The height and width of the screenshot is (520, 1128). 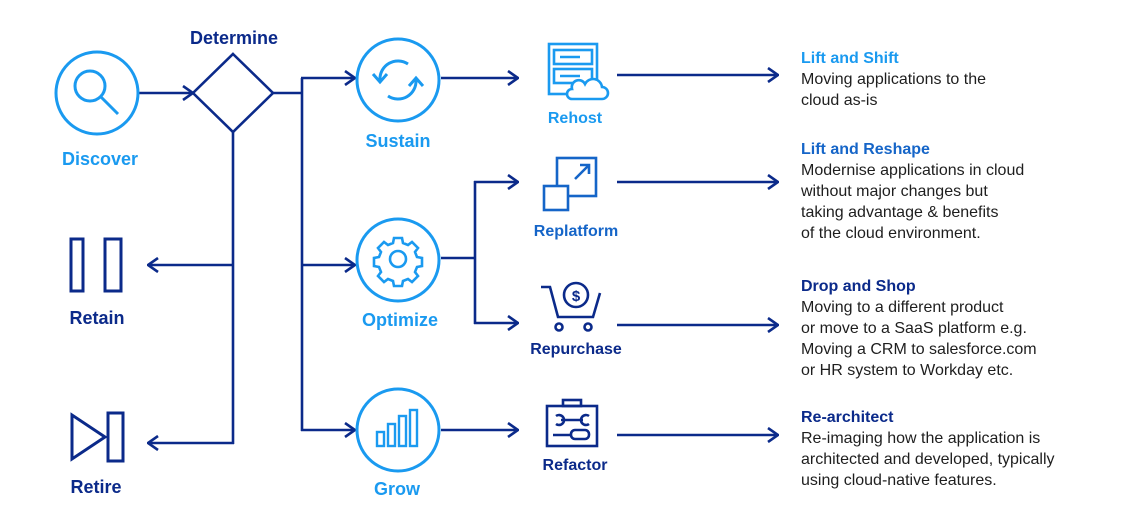 What do you see at coordinates (96, 92) in the screenshot?
I see `magnifier-icon` at bounding box center [96, 92].